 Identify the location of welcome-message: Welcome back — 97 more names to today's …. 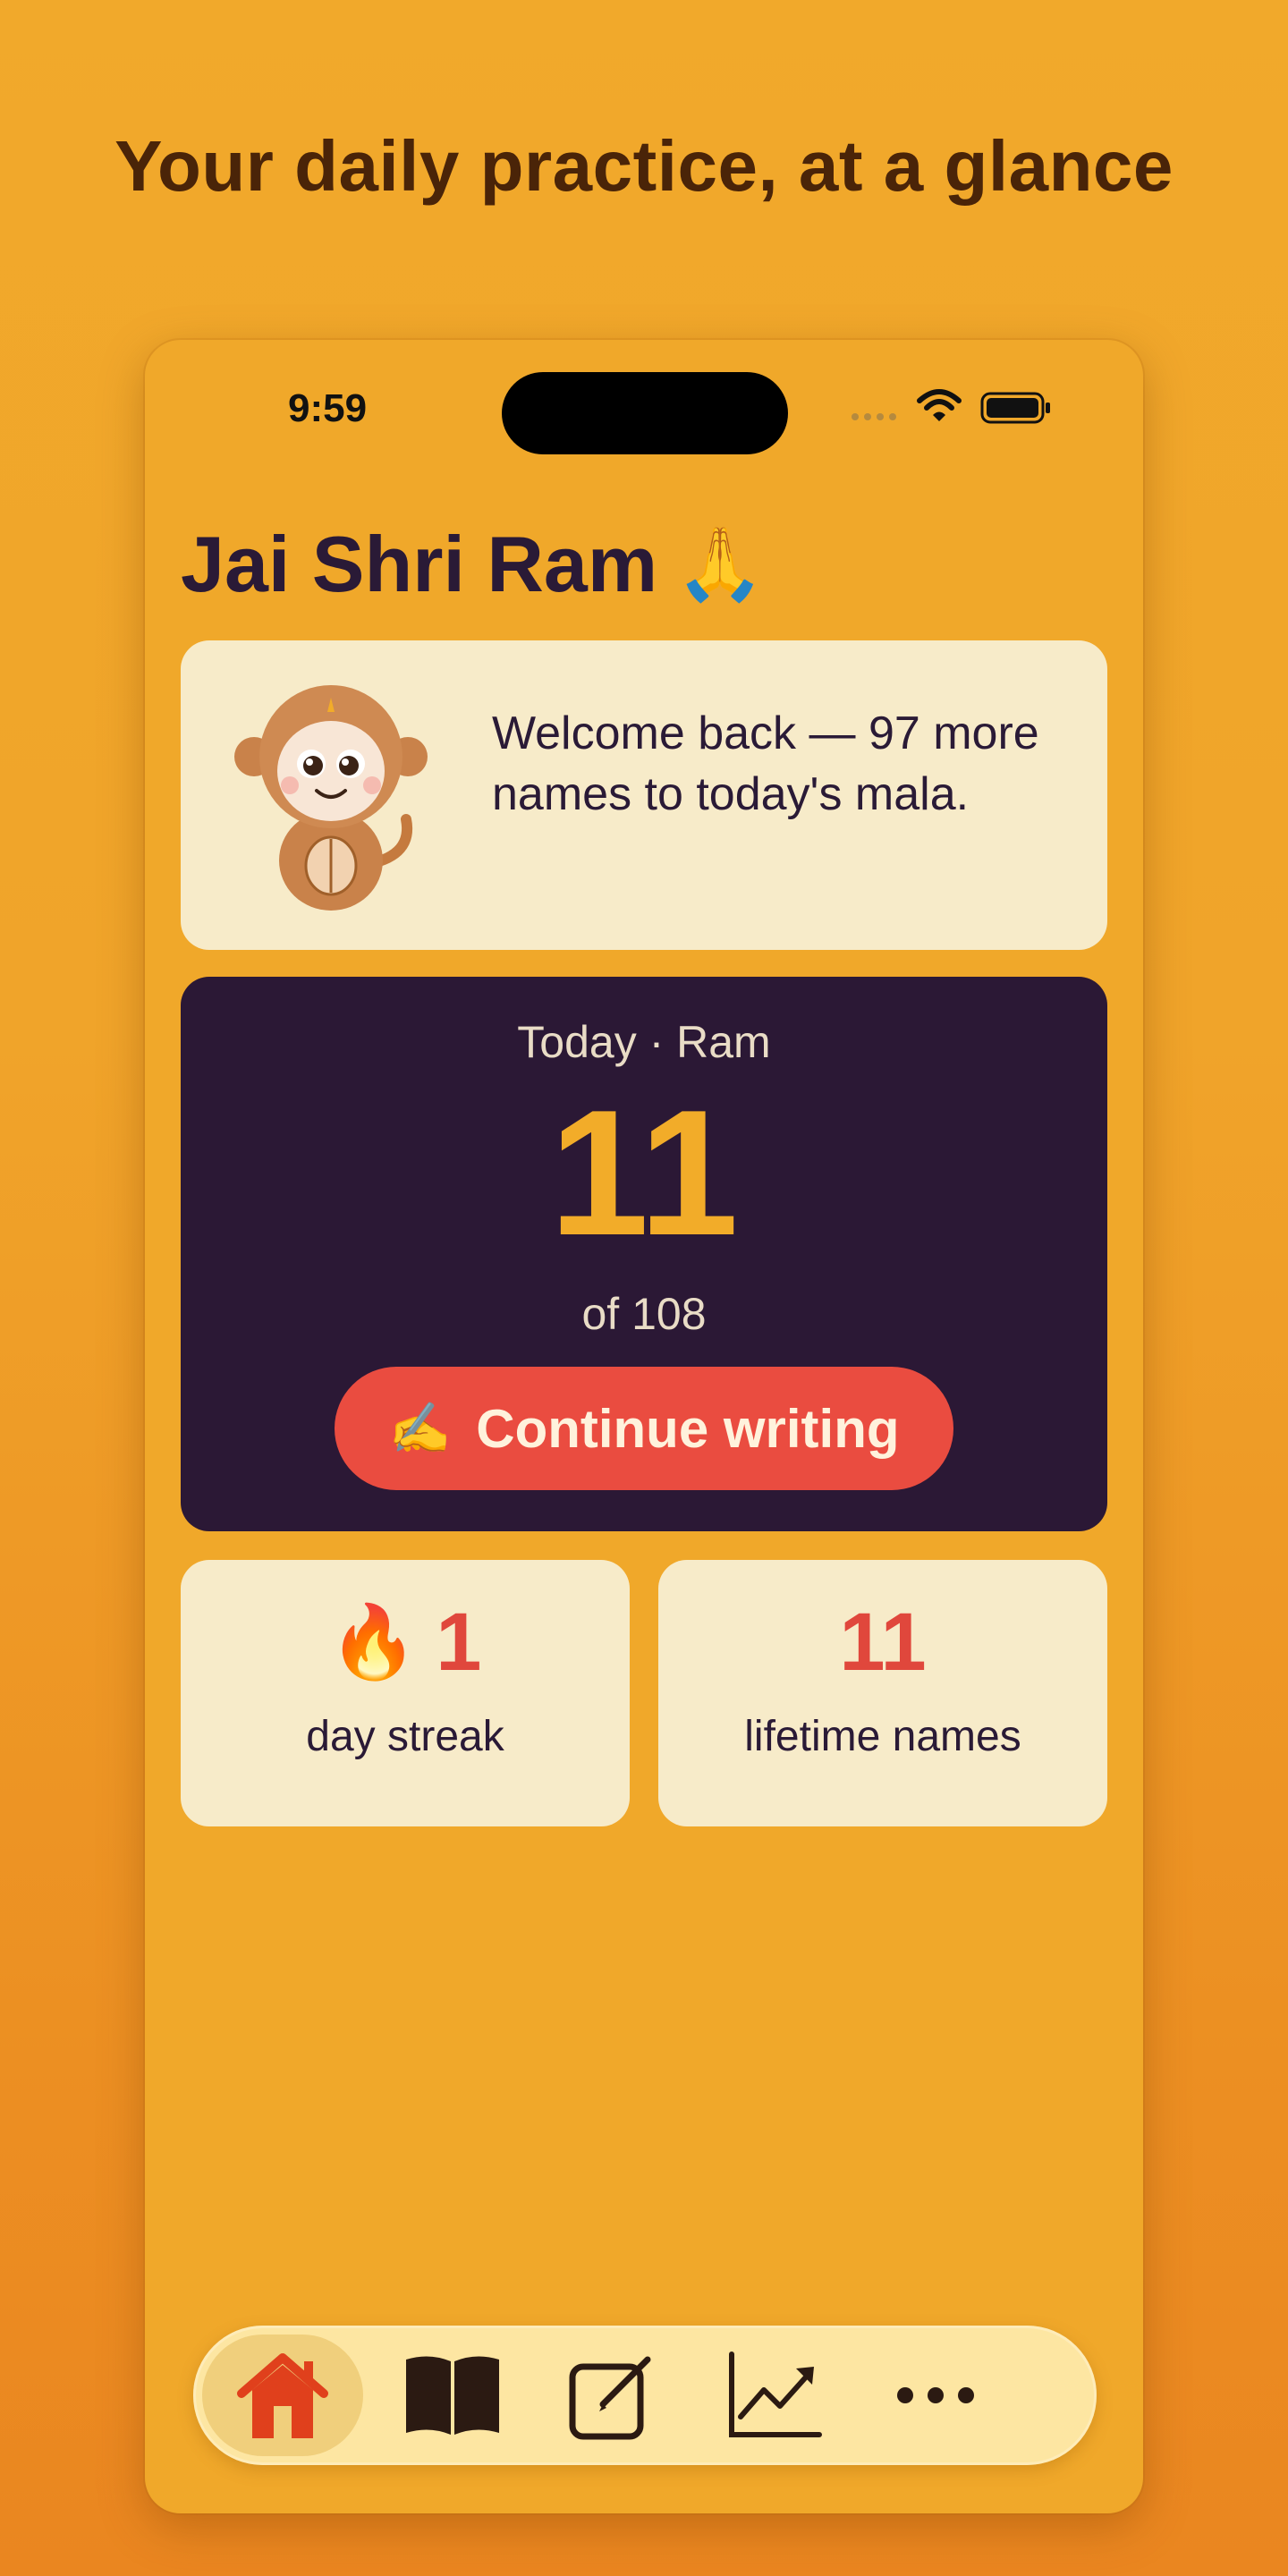
(765, 764).